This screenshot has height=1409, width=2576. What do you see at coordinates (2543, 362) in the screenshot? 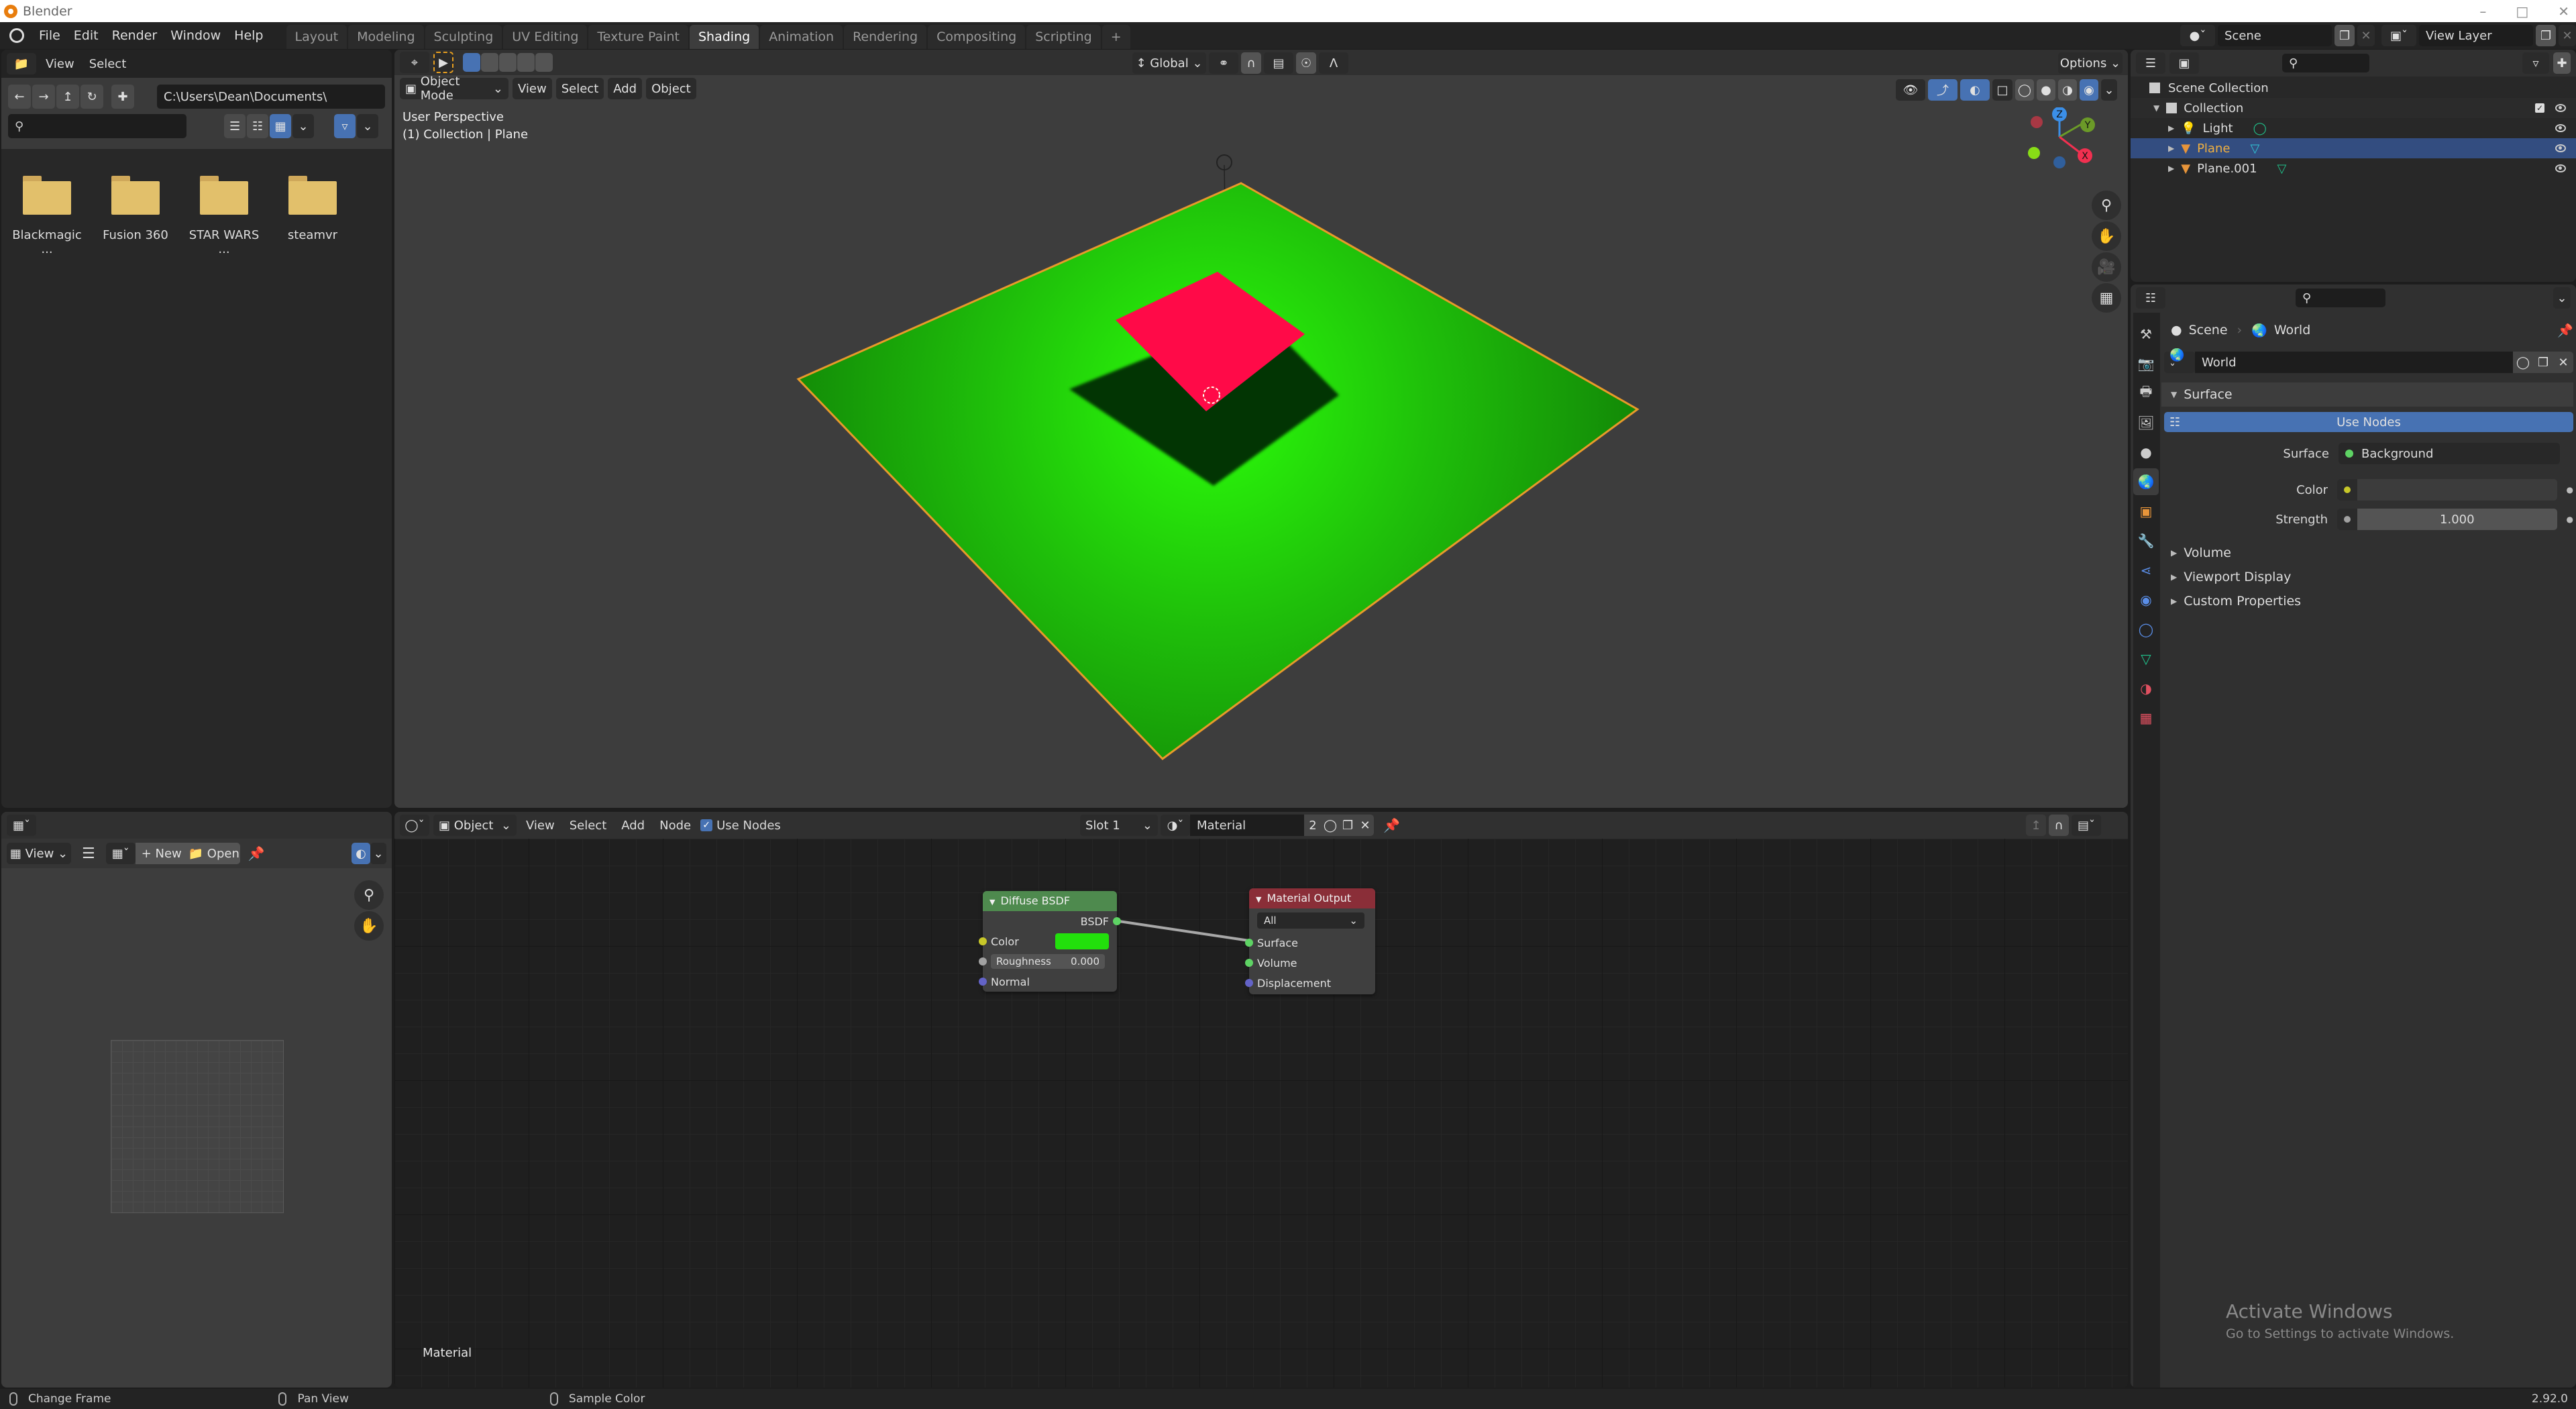
I see `duplicate-world-icon: ❐` at bounding box center [2543, 362].